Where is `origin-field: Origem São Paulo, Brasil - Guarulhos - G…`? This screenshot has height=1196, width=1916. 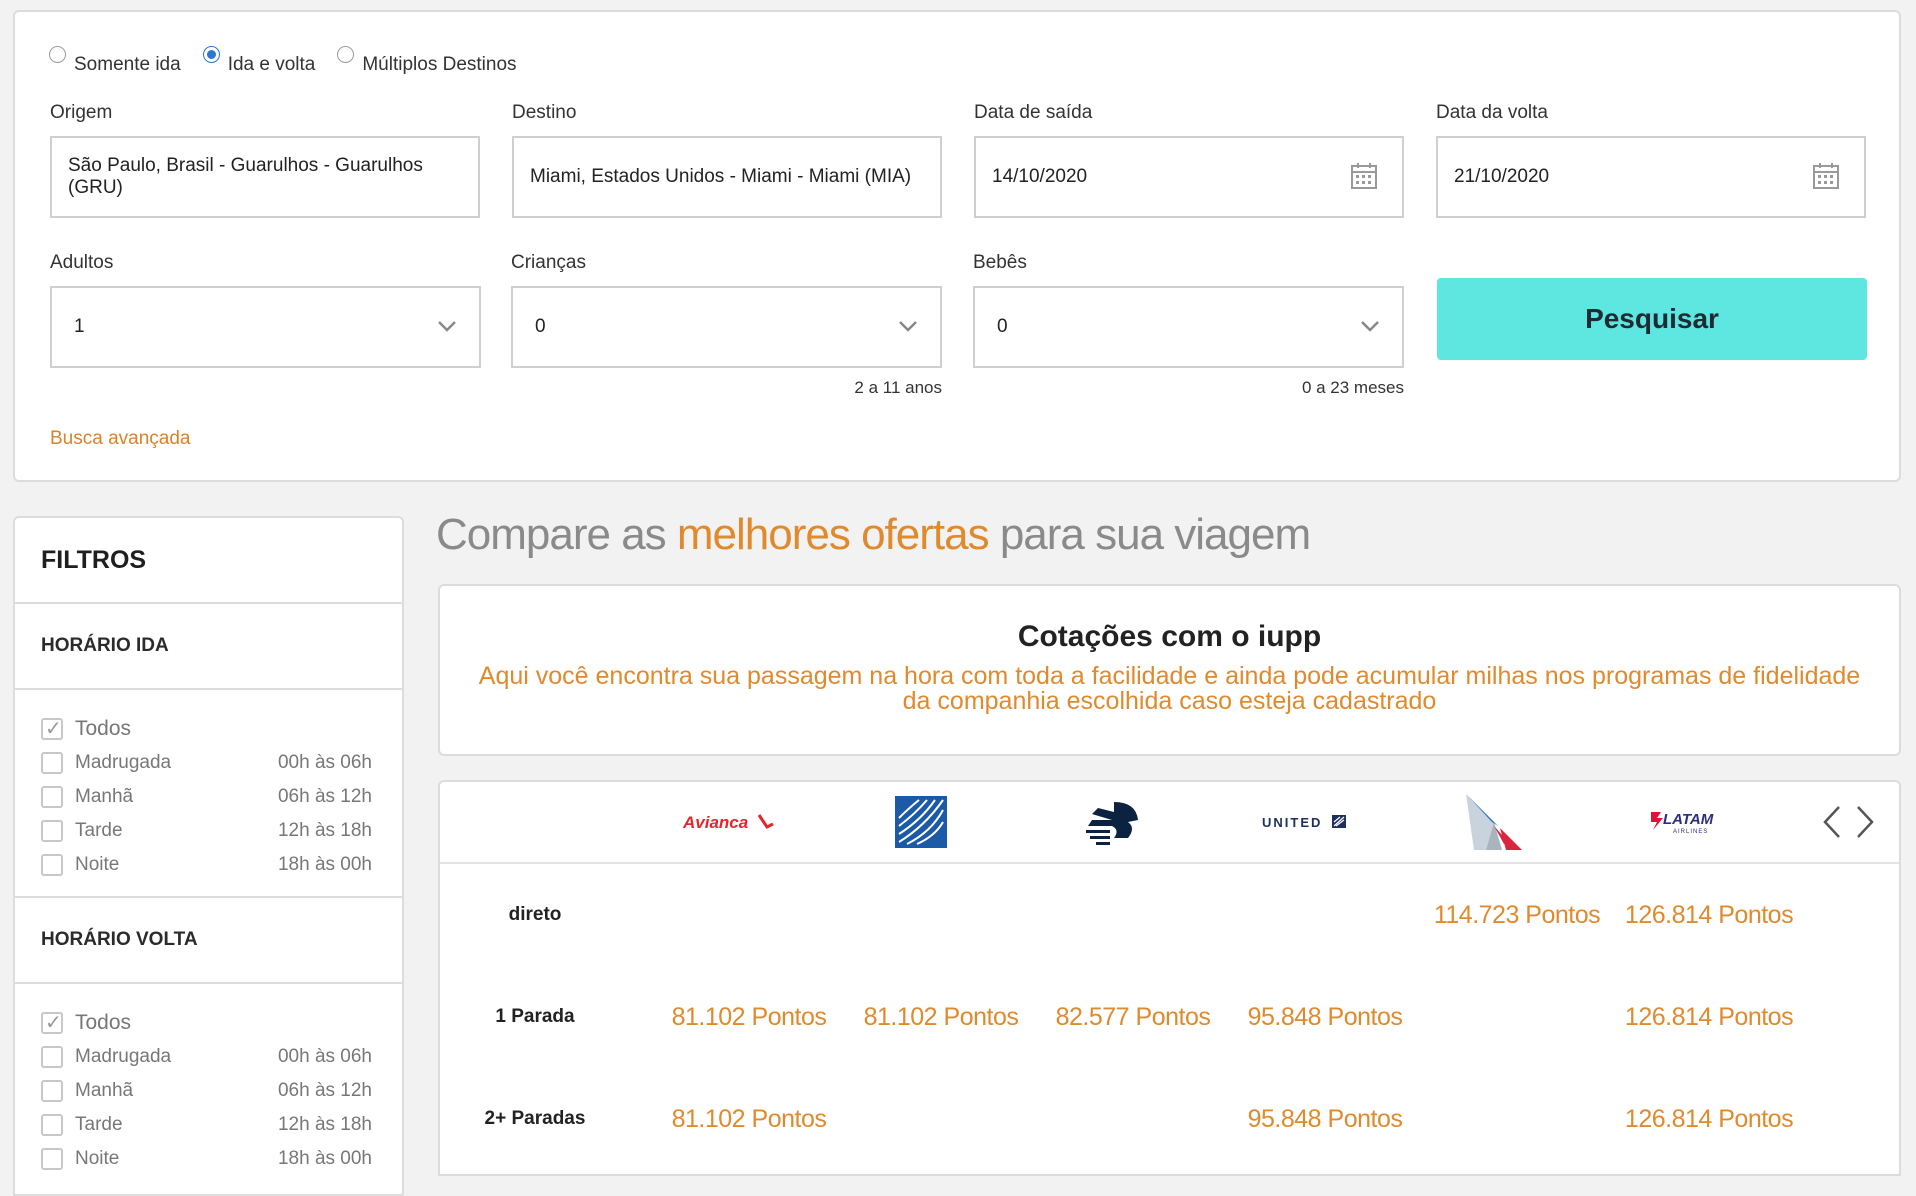 origin-field: Origem São Paulo, Brasil - Guarulhos - G… is located at coordinates (265, 160).